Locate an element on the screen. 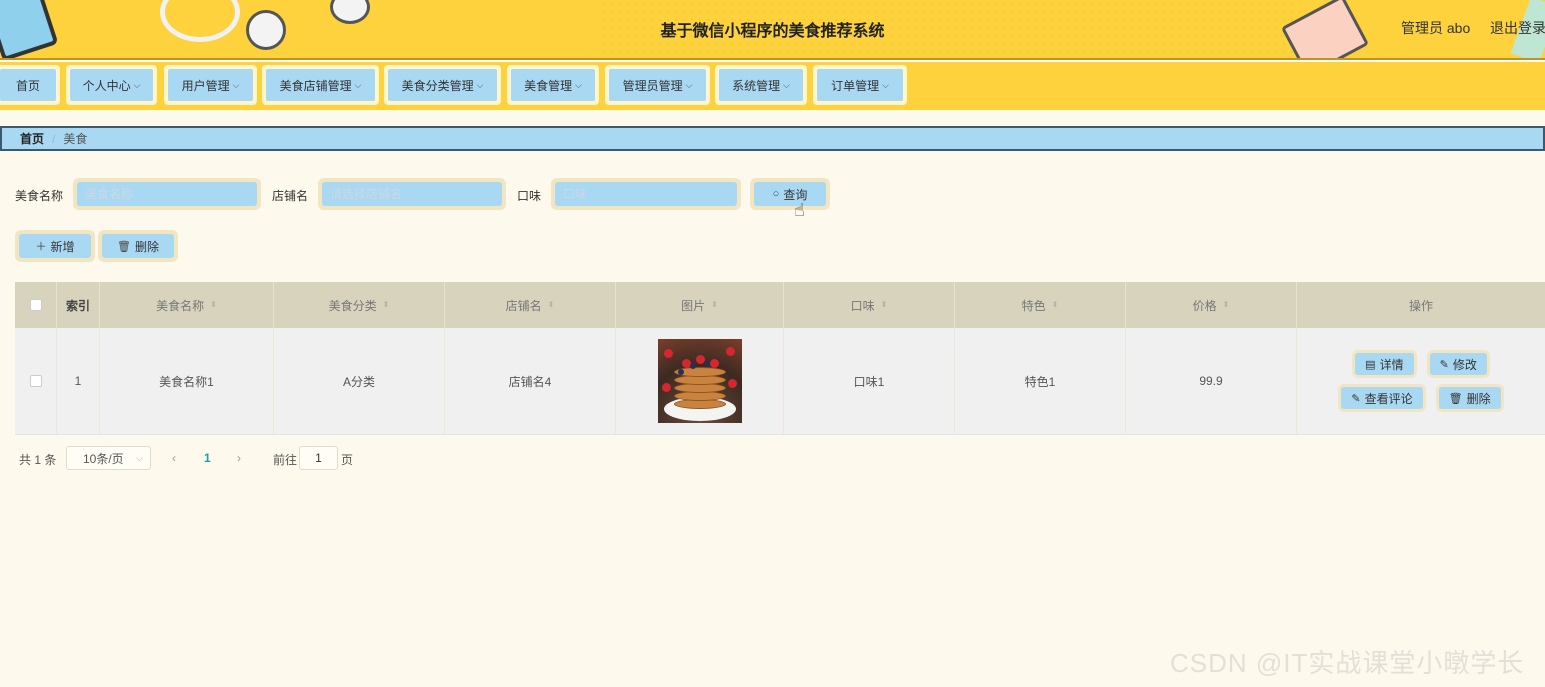 Image resolution: width=1545 pixels, height=687 pixels. nav-label: 美食管理 is located at coordinates (548, 85).